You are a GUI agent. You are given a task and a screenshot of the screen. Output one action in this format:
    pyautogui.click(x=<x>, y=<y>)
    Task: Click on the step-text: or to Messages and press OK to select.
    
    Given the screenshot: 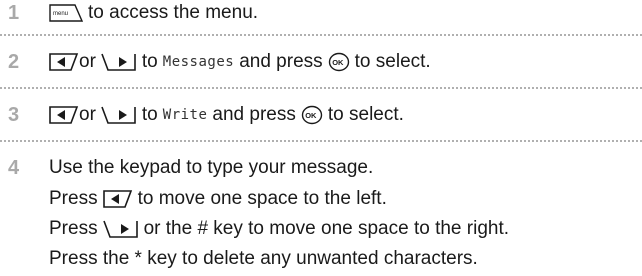 What is the action you would take?
    pyautogui.click(x=240, y=62)
    